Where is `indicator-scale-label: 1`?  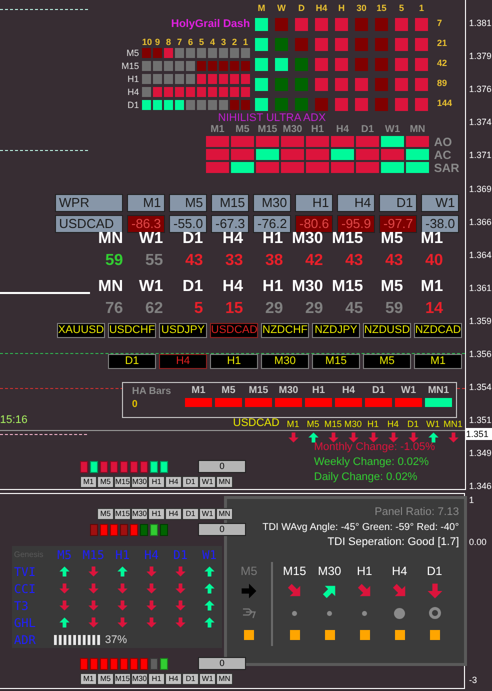
indicator-scale-label: 1 is located at coordinates (471, 500).